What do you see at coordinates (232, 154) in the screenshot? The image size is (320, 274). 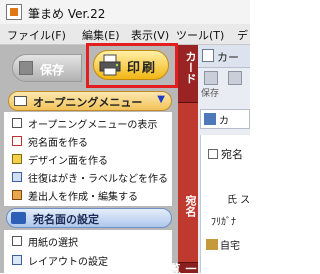 I see `address-checkbox-label: 宛名` at bounding box center [232, 154].